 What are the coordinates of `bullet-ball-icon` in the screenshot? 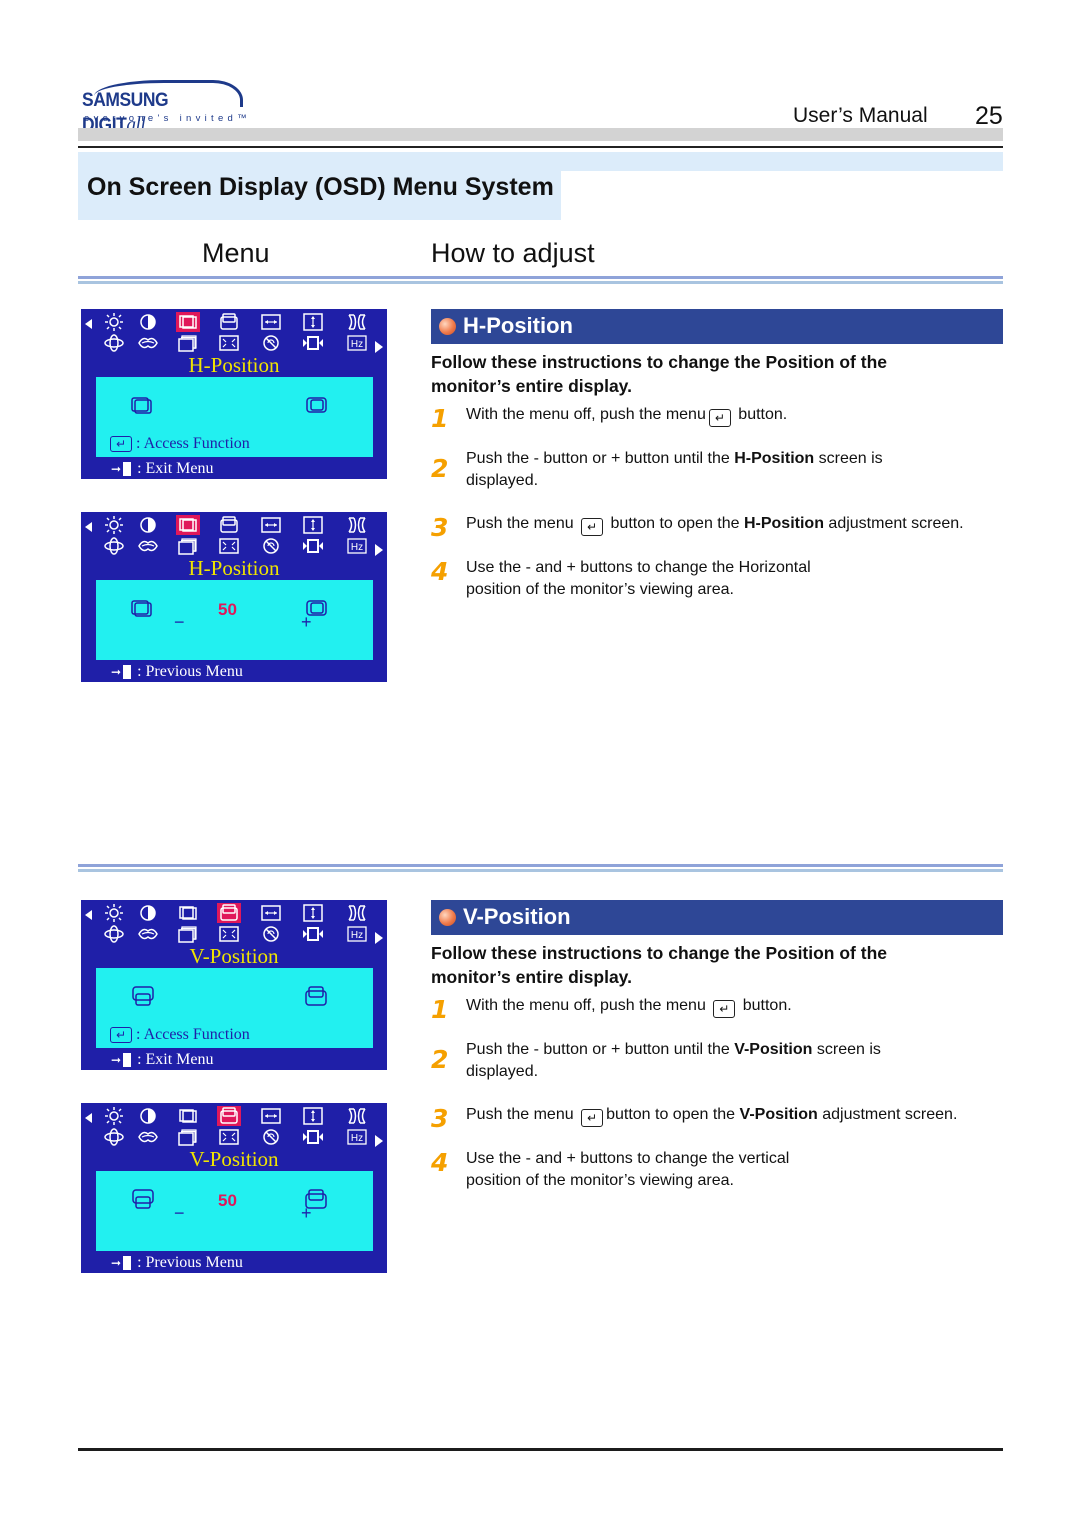 It's located at (447, 917).